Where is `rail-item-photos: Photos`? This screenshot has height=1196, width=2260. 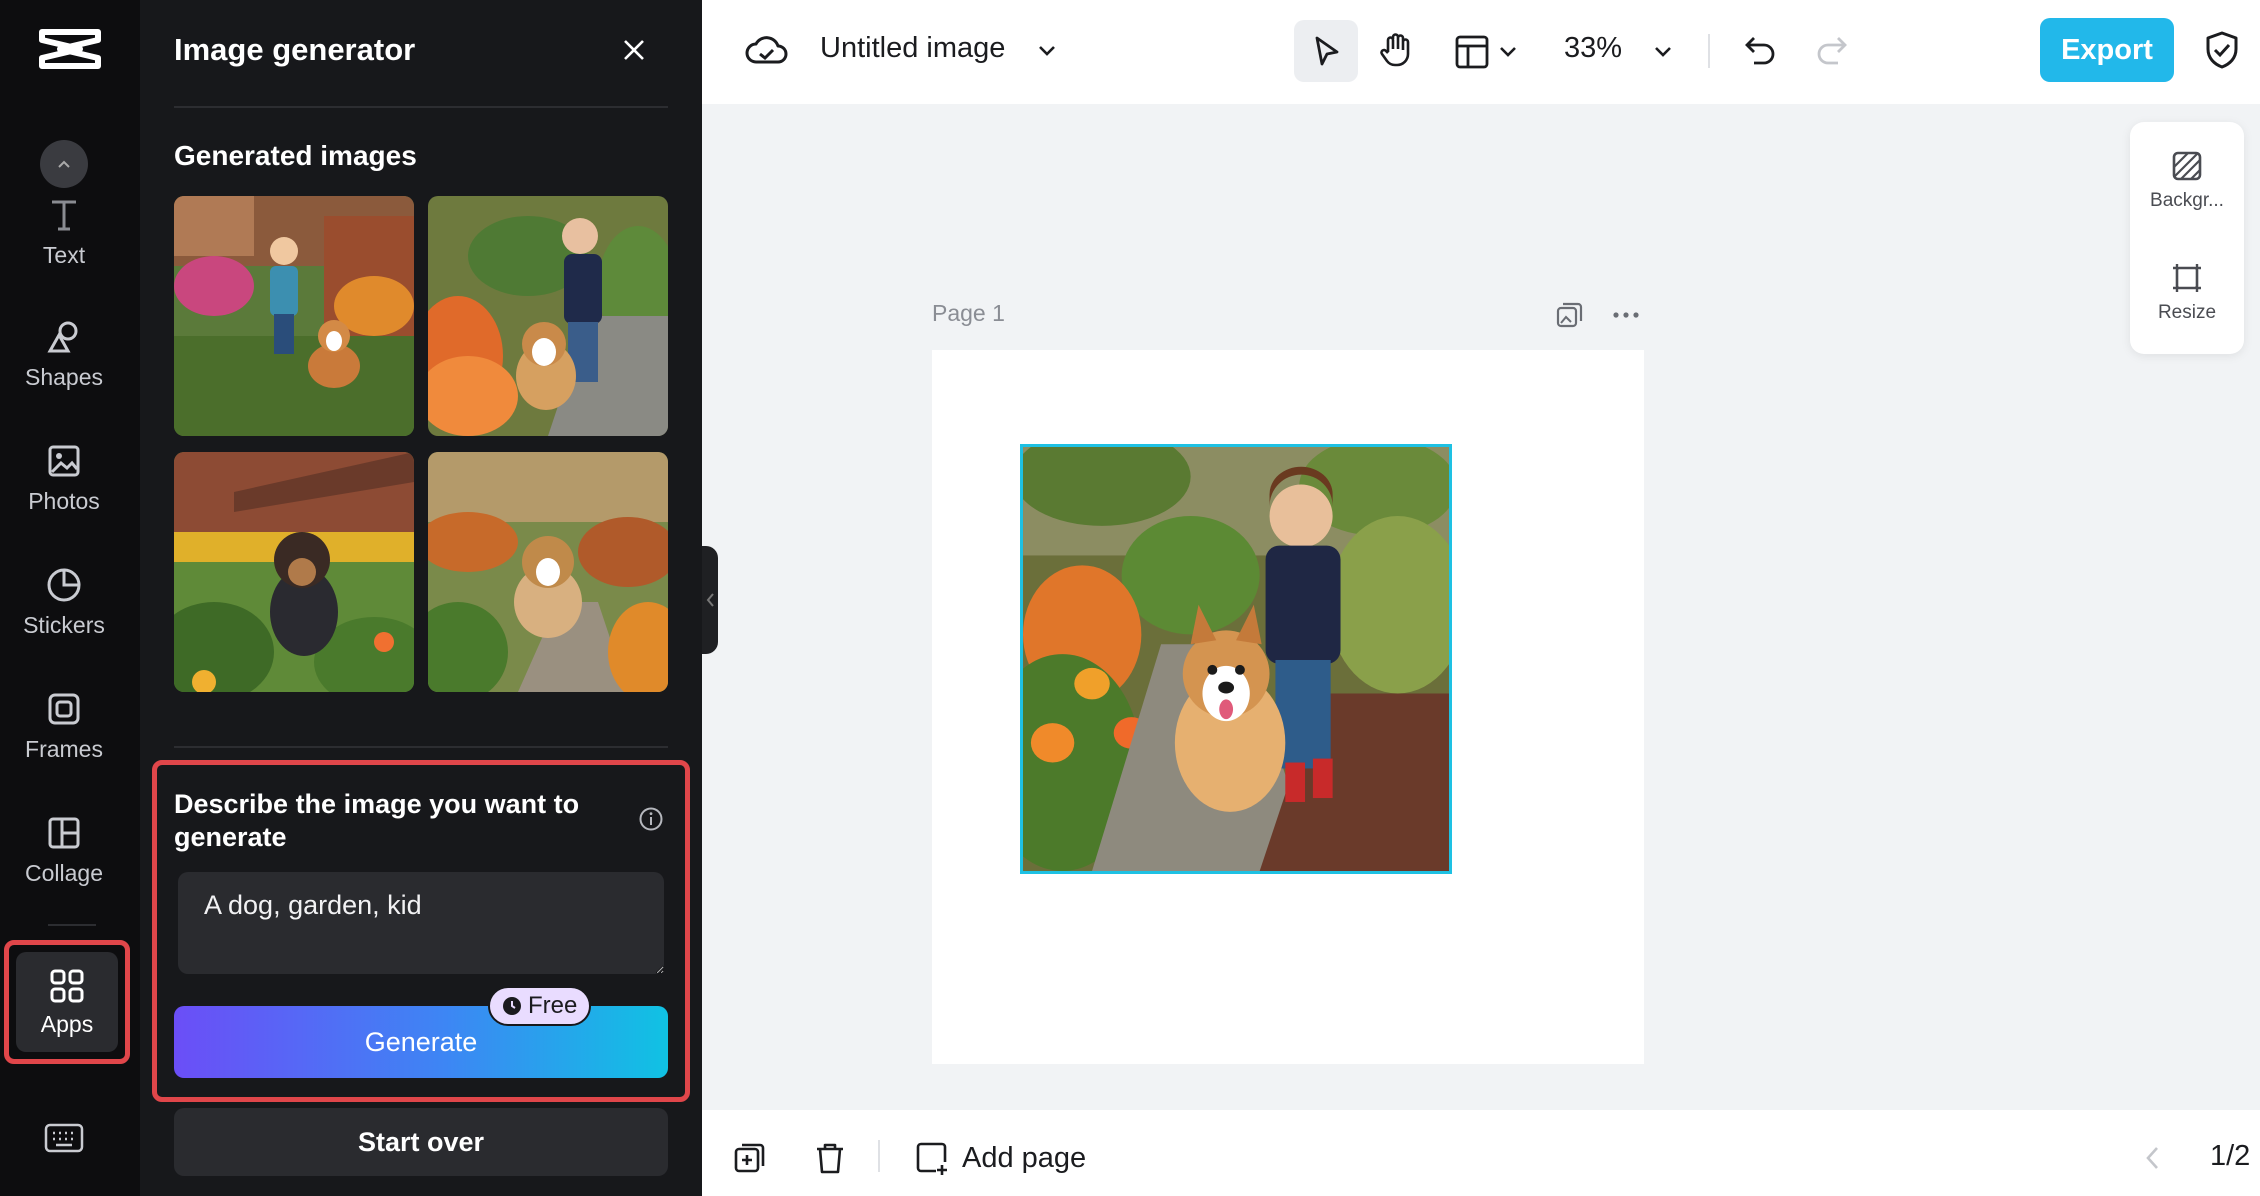
rail-item-photos: Photos is located at coordinates (64, 497).